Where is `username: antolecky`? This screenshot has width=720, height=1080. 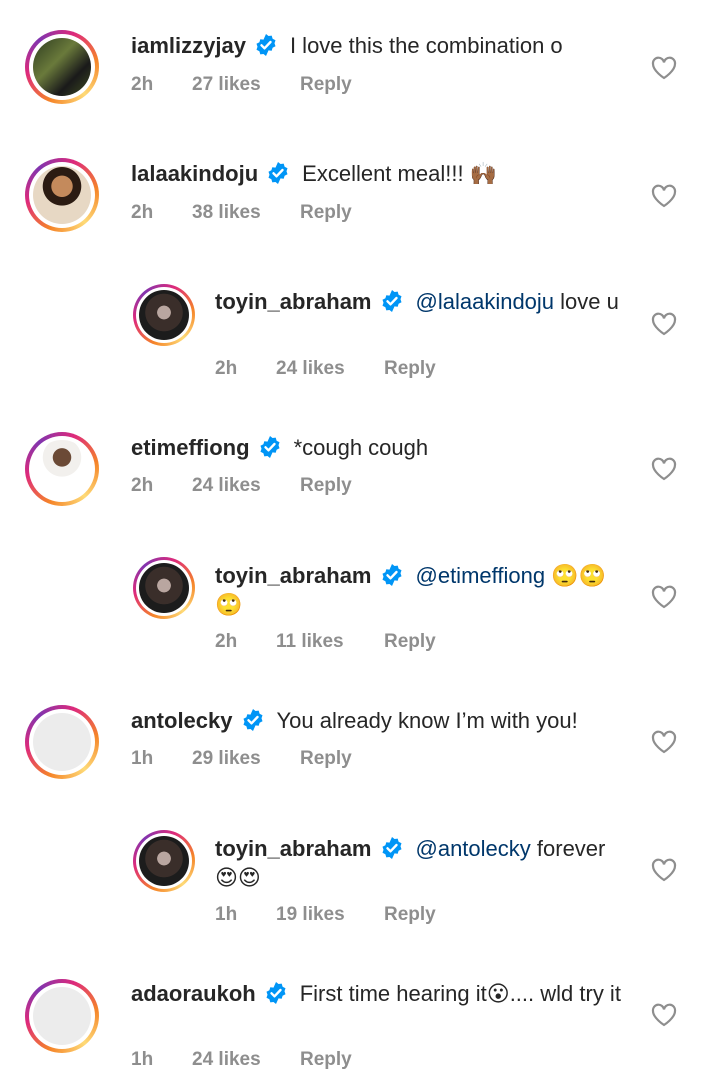 username: antolecky is located at coordinates (182, 720).